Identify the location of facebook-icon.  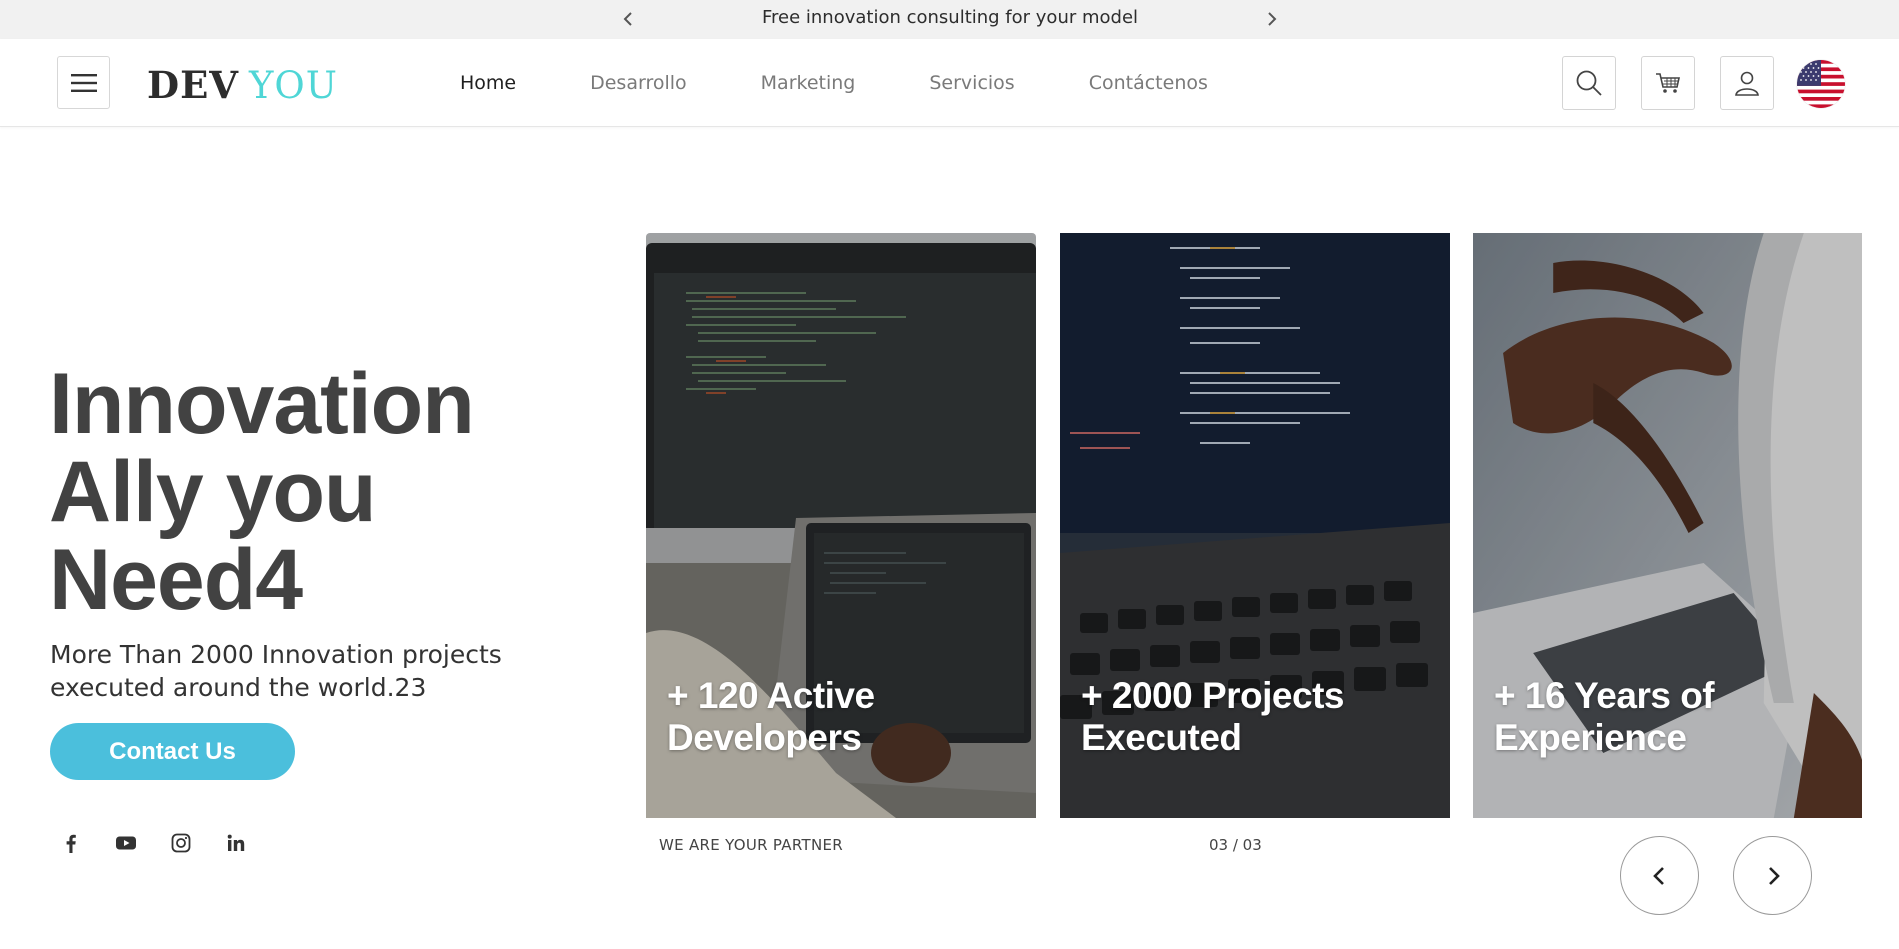
(71, 843).